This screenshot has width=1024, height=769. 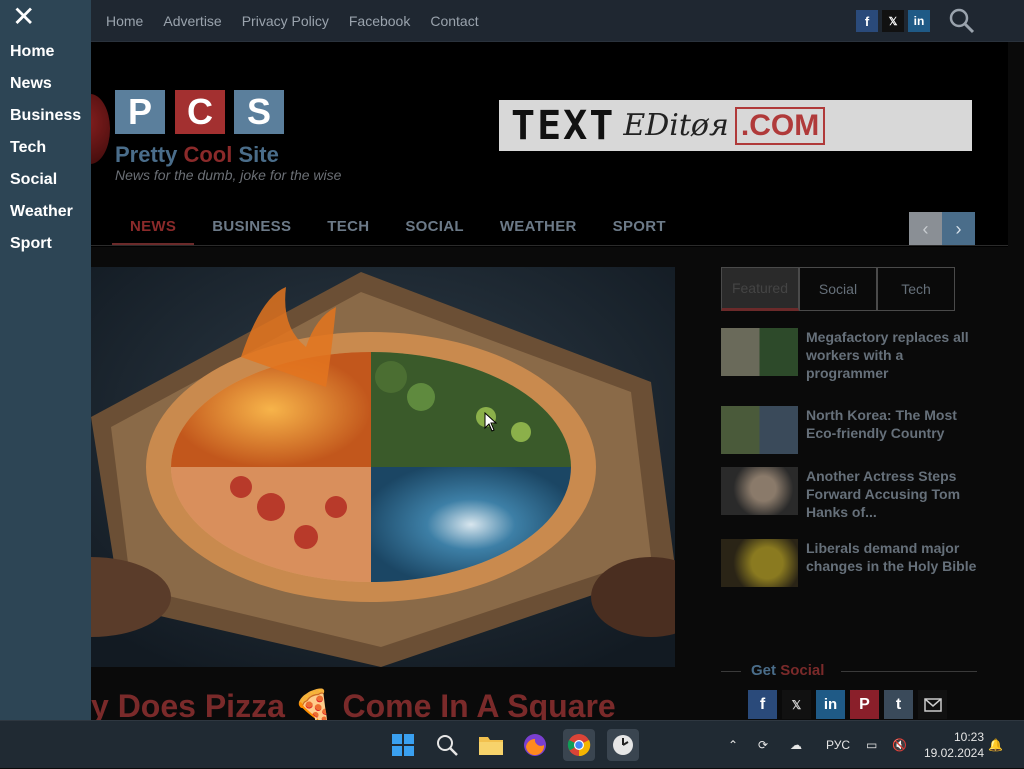 I want to click on side-tabs: Featured Social Tech, so click(x=838, y=289).